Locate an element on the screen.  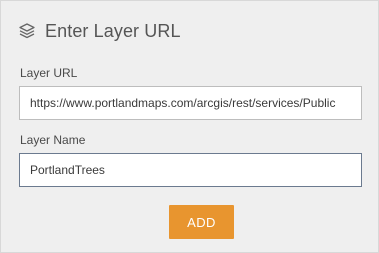
layer-name-label: Layer Name is located at coordinates (53, 140).